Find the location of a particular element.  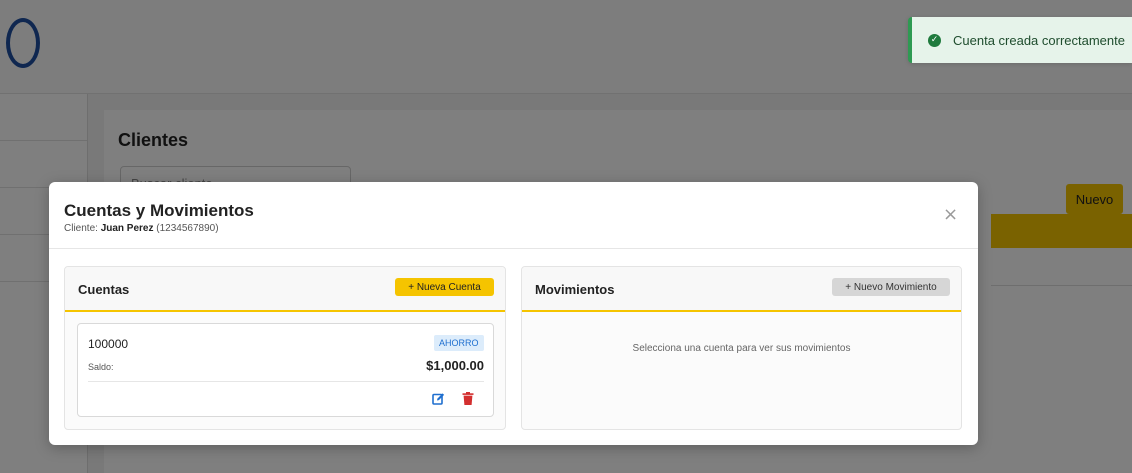

movements-title: Movimientos is located at coordinates (575, 289).